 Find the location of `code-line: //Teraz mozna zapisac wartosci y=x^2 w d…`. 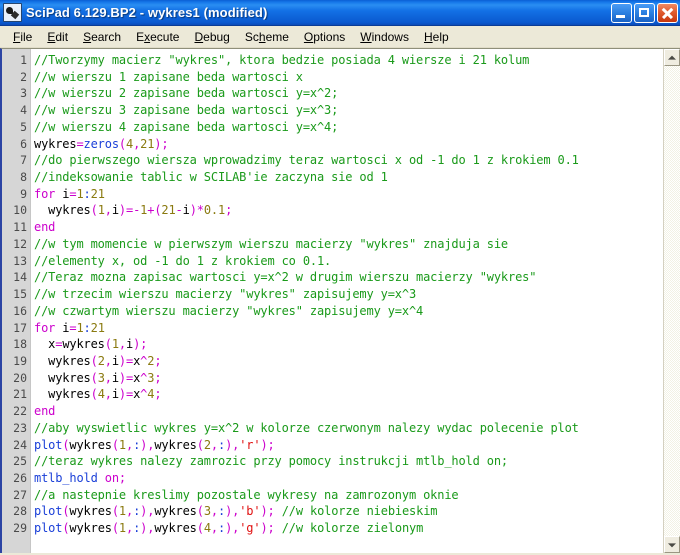

code-line: //Teraz mozna zapisac wartosci y=x^2 w d… is located at coordinates (348, 277).